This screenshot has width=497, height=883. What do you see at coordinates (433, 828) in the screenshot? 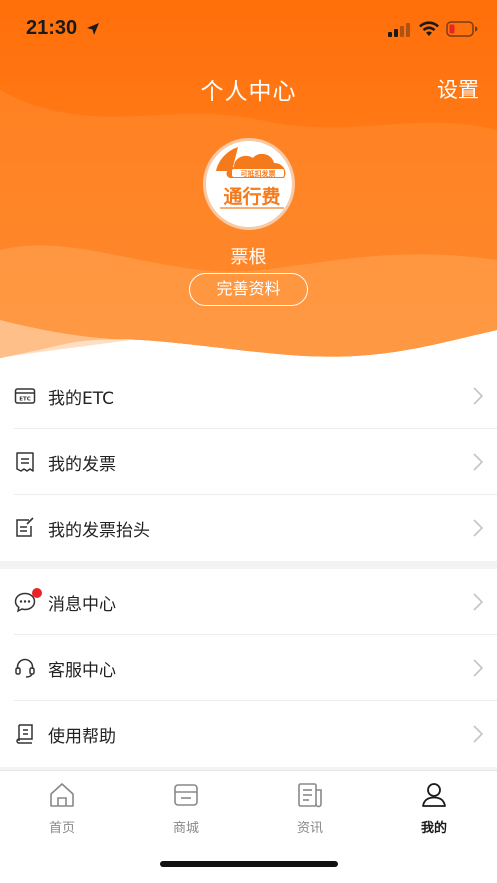
I see `tab-label: 我的` at bounding box center [433, 828].